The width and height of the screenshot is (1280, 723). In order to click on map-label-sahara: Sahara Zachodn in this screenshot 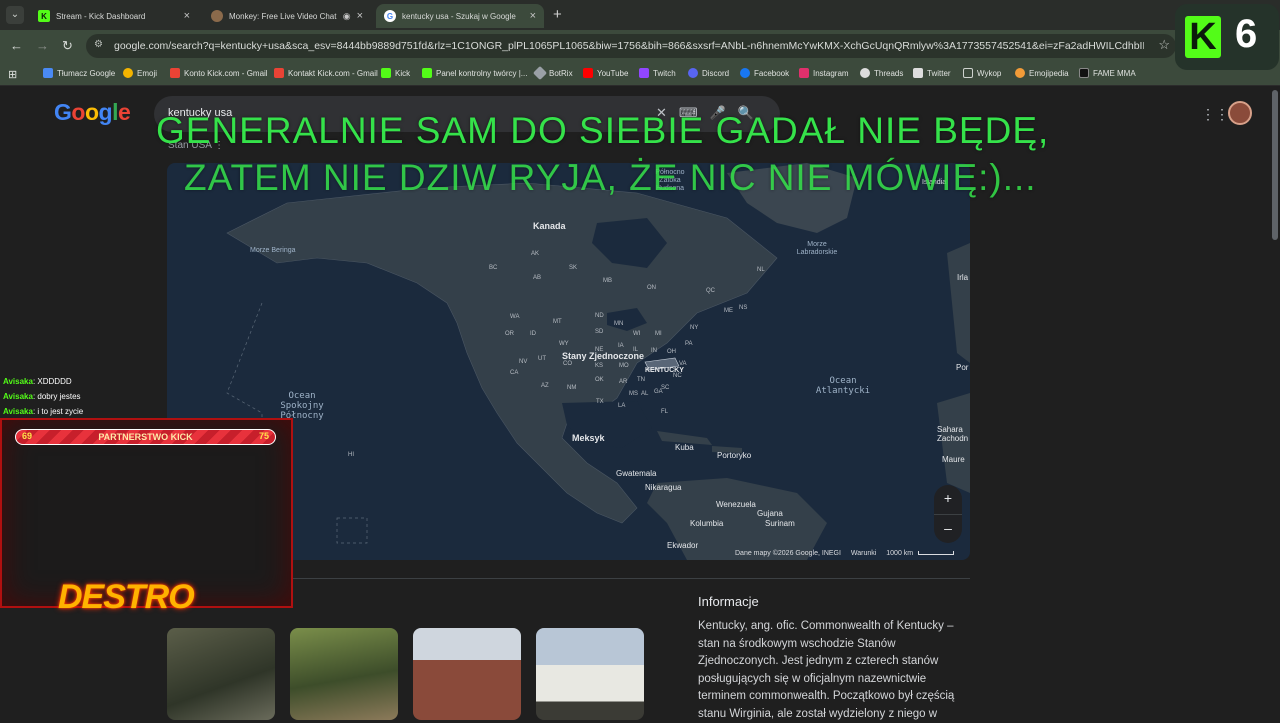, I will do `click(953, 434)`.